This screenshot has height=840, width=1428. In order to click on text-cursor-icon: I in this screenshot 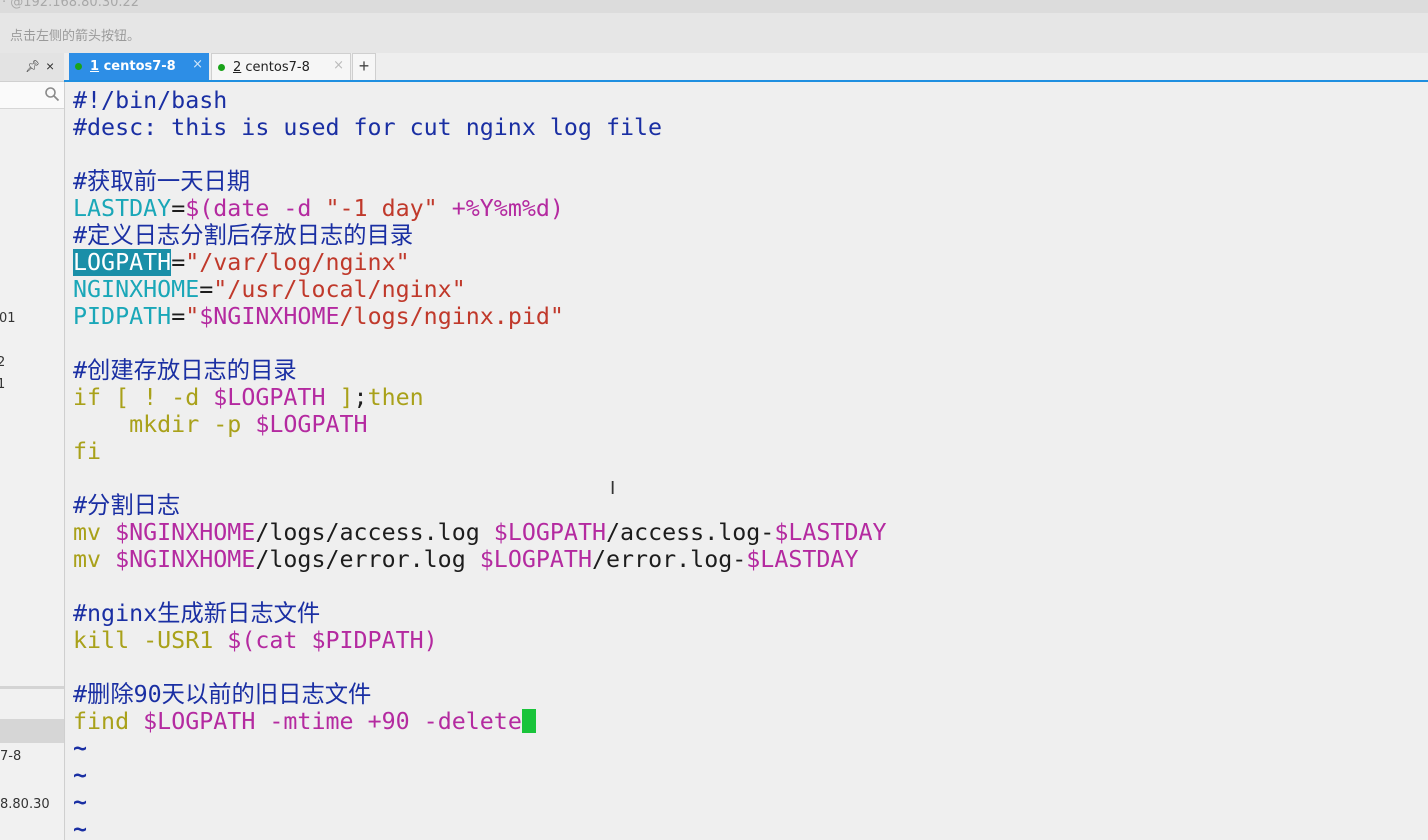, I will do `click(613, 488)`.